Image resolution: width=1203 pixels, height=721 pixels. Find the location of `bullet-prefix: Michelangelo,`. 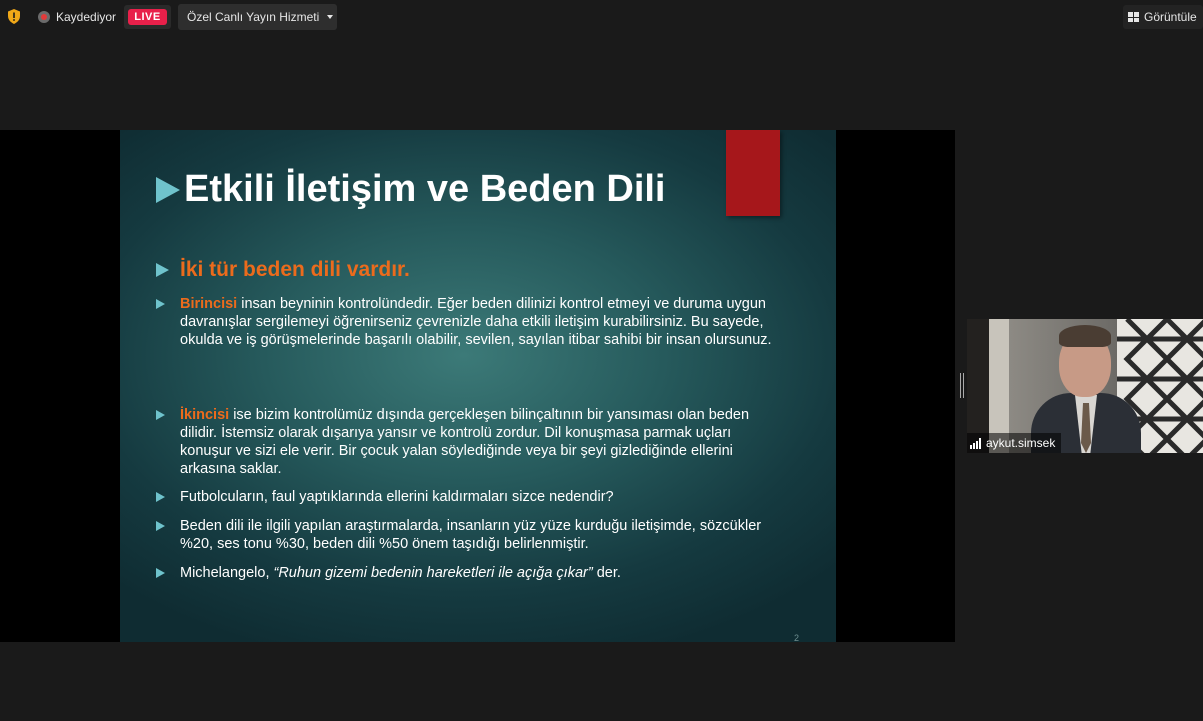

bullet-prefix: Michelangelo, is located at coordinates (227, 573).